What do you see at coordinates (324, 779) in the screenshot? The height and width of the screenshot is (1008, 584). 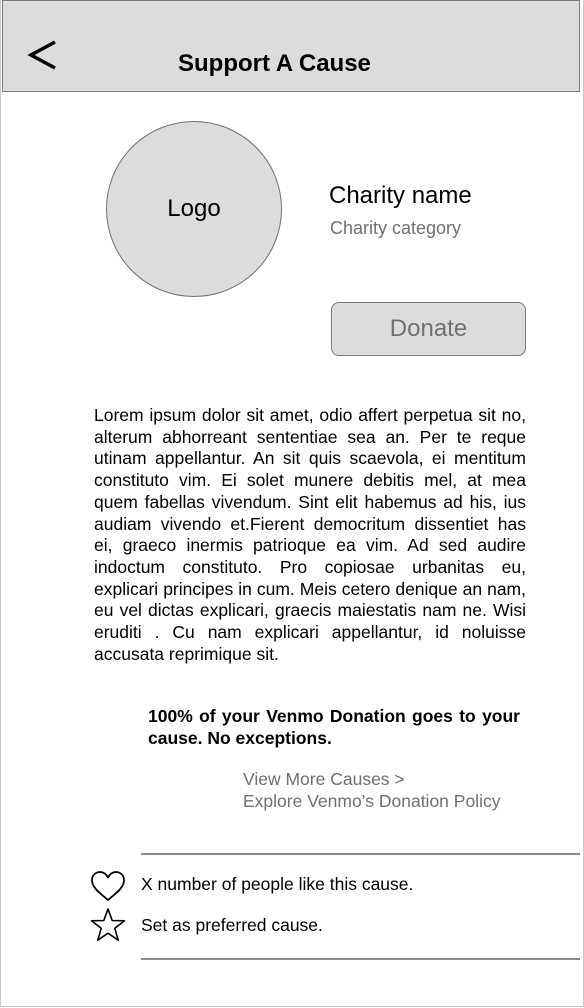 I see `view-more-causes-link: View More Causes >` at bounding box center [324, 779].